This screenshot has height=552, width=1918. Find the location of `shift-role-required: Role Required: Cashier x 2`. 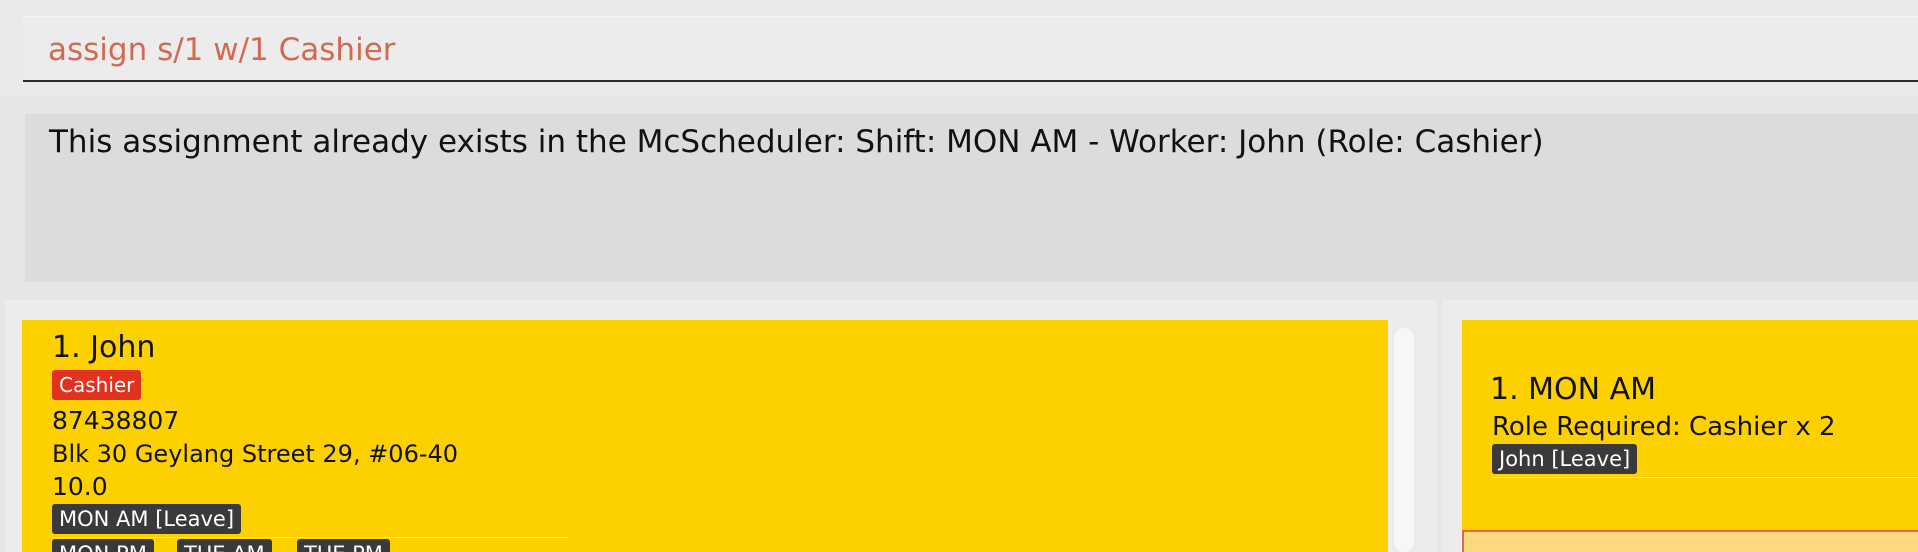

shift-role-required: Role Required: Cashier x 2 is located at coordinates (1664, 427).